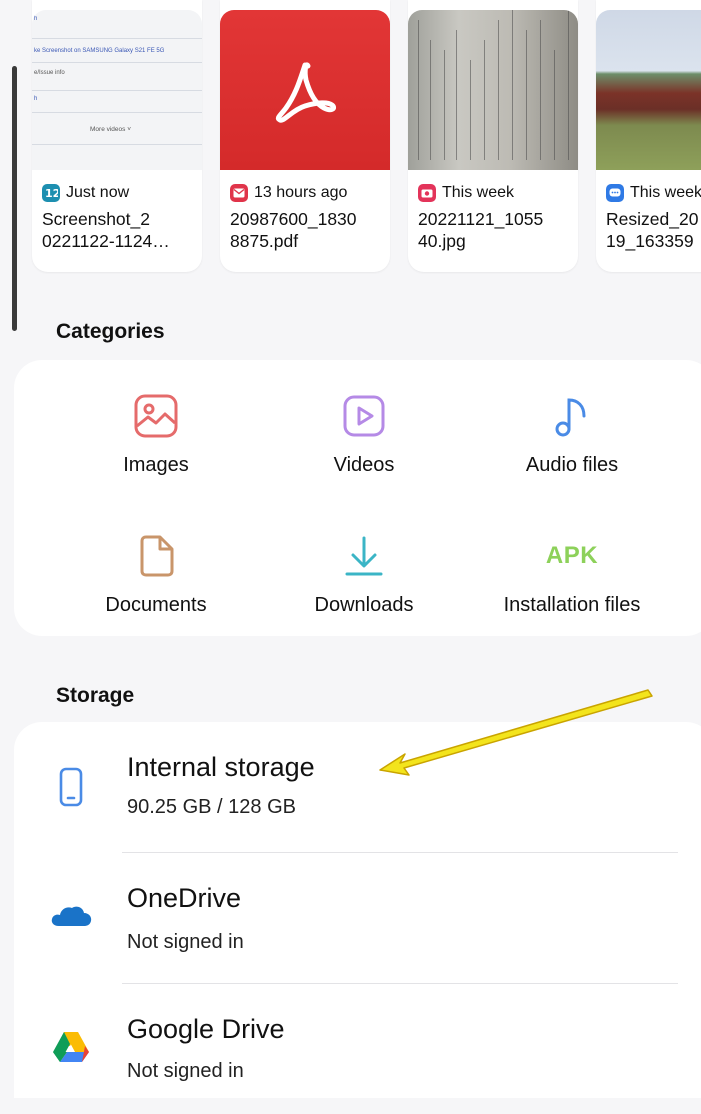  What do you see at coordinates (71, 787) in the screenshot?
I see `phone-icon` at bounding box center [71, 787].